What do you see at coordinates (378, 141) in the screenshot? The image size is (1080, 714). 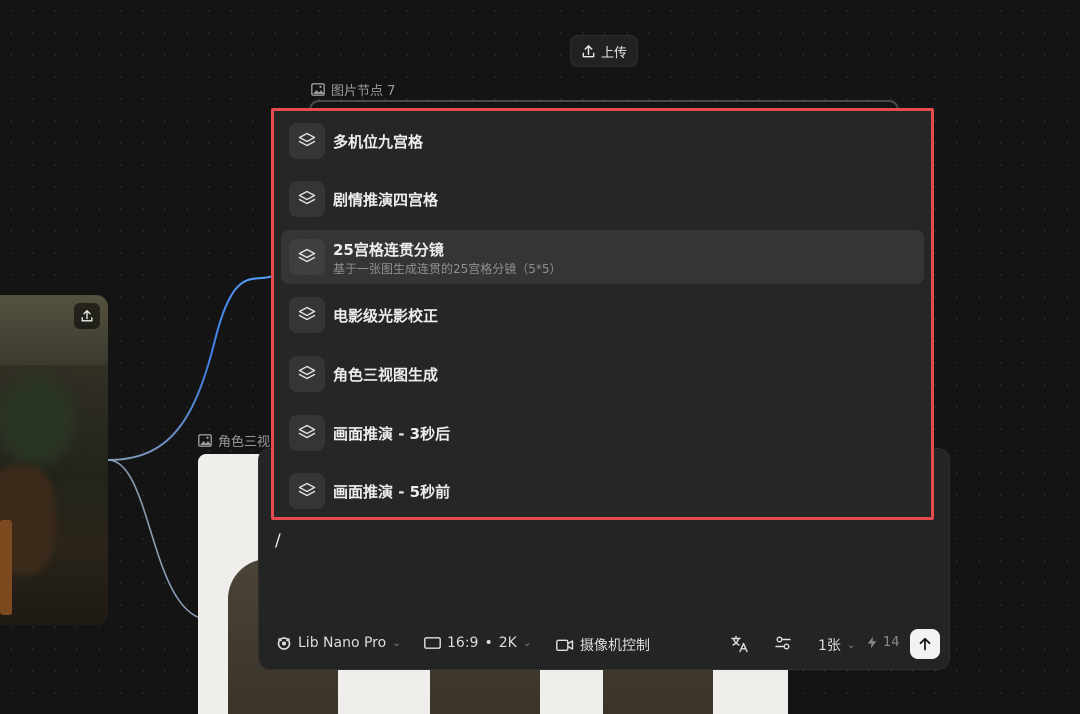 I see `menu-item-title: 多机位九宫格` at bounding box center [378, 141].